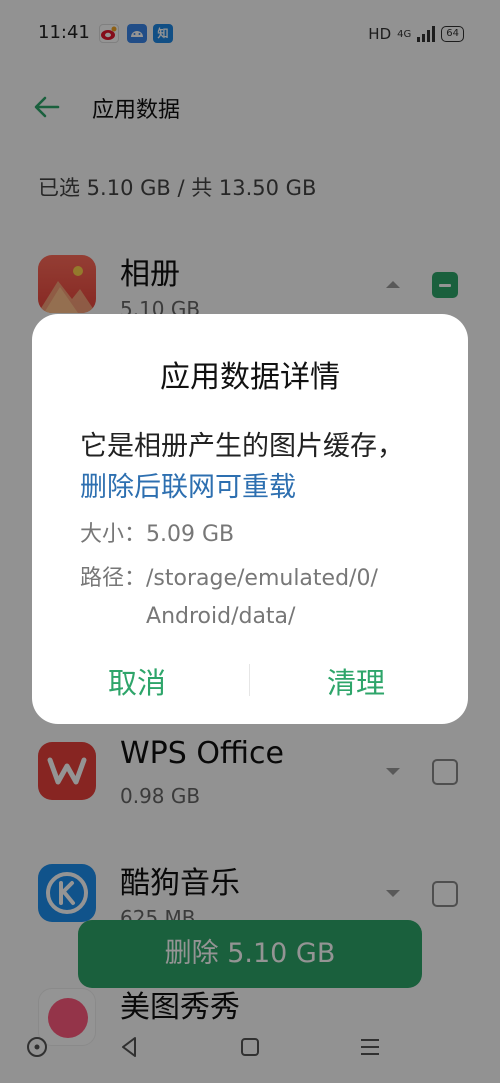 The image size is (500, 1083). I want to click on dialog-message-text: 它是相册产生的图片缓存，, so click(242, 446).